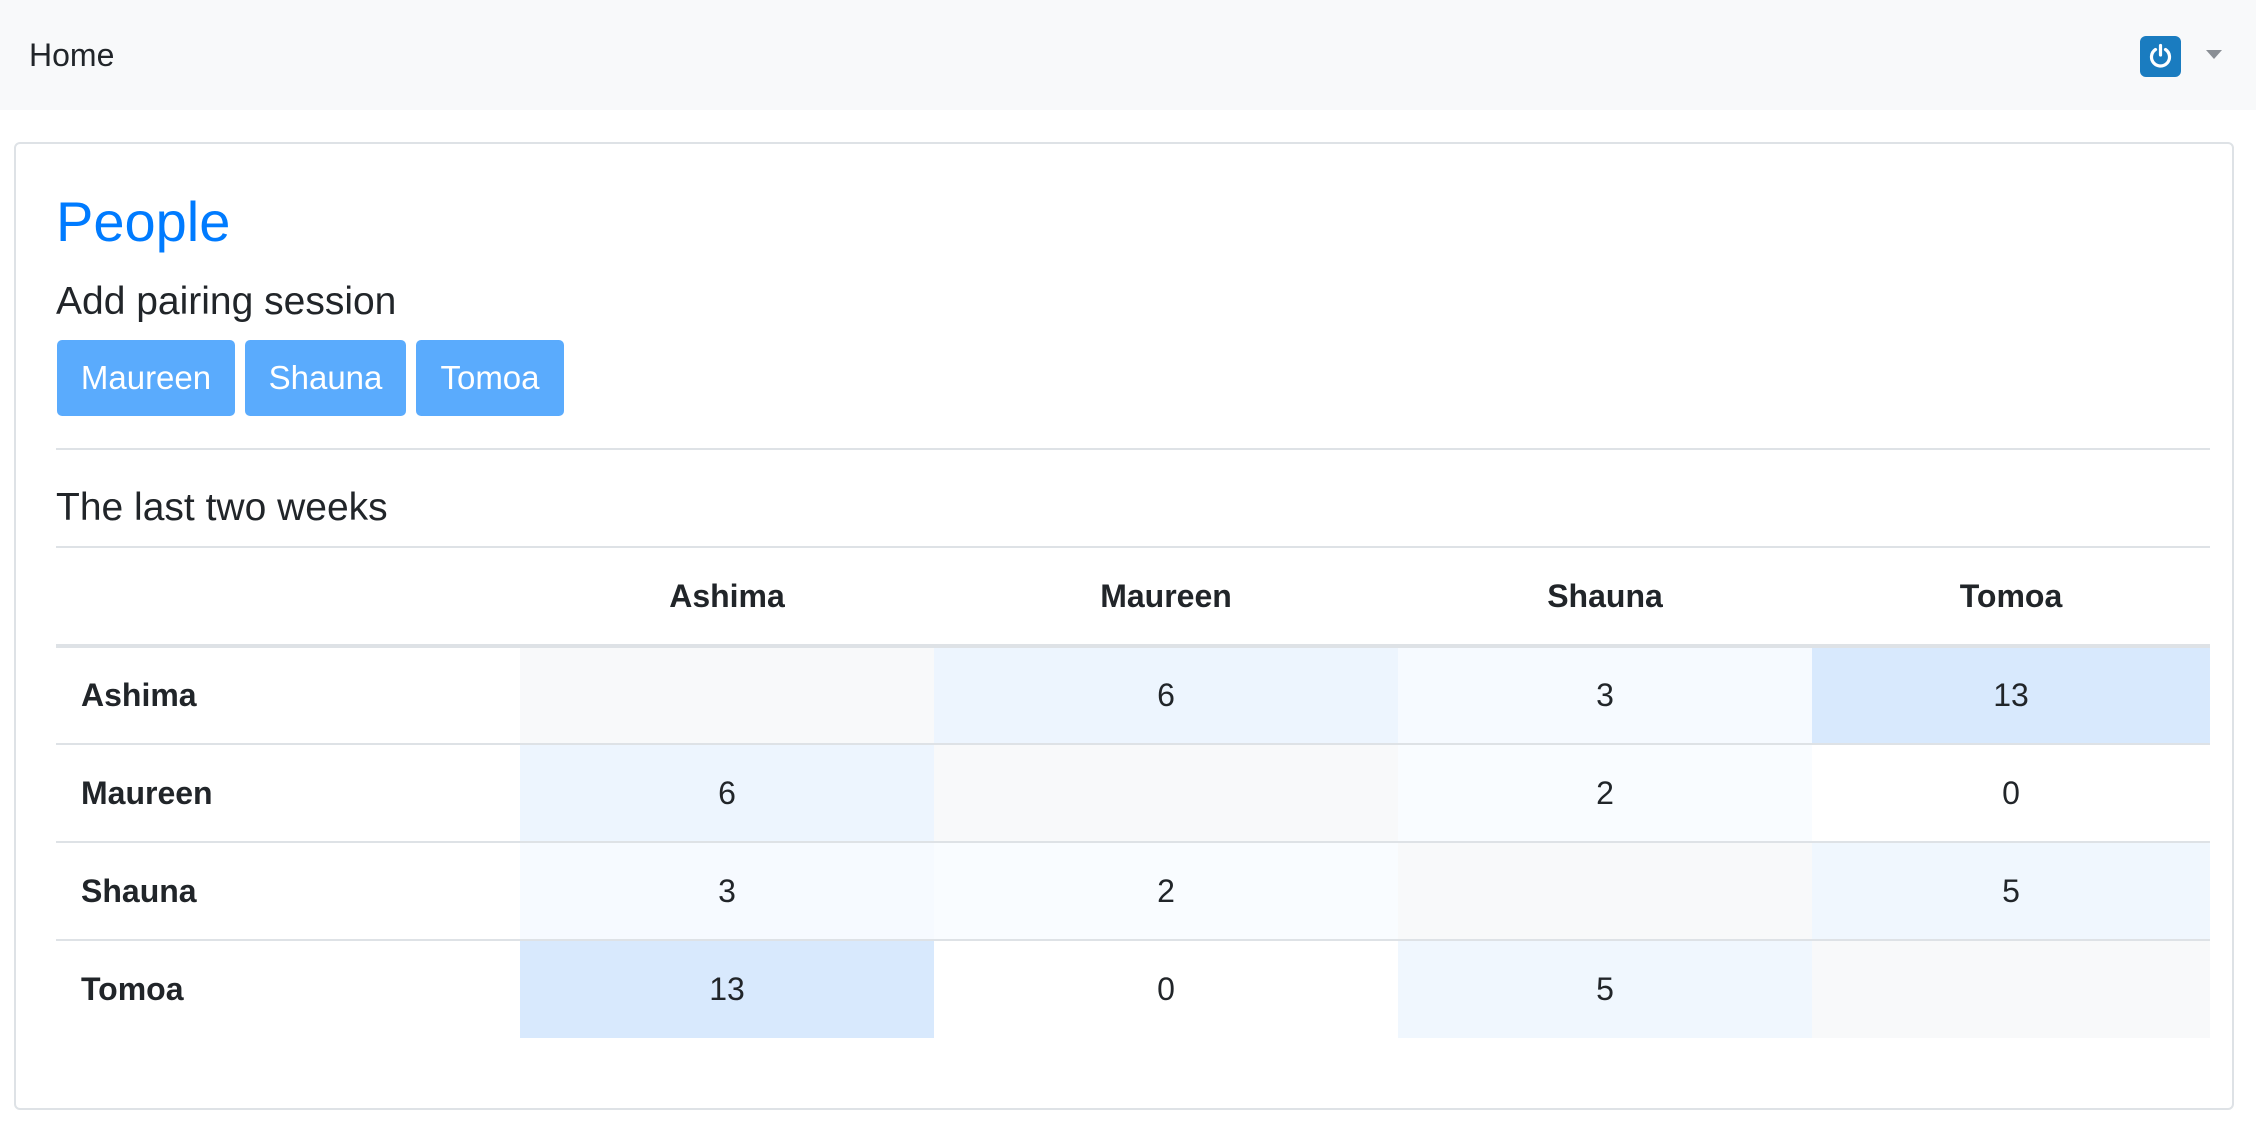 Image resolution: width=2256 pixels, height=1134 pixels. What do you see at coordinates (2160, 56) in the screenshot?
I see `power-icon` at bounding box center [2160, 56].